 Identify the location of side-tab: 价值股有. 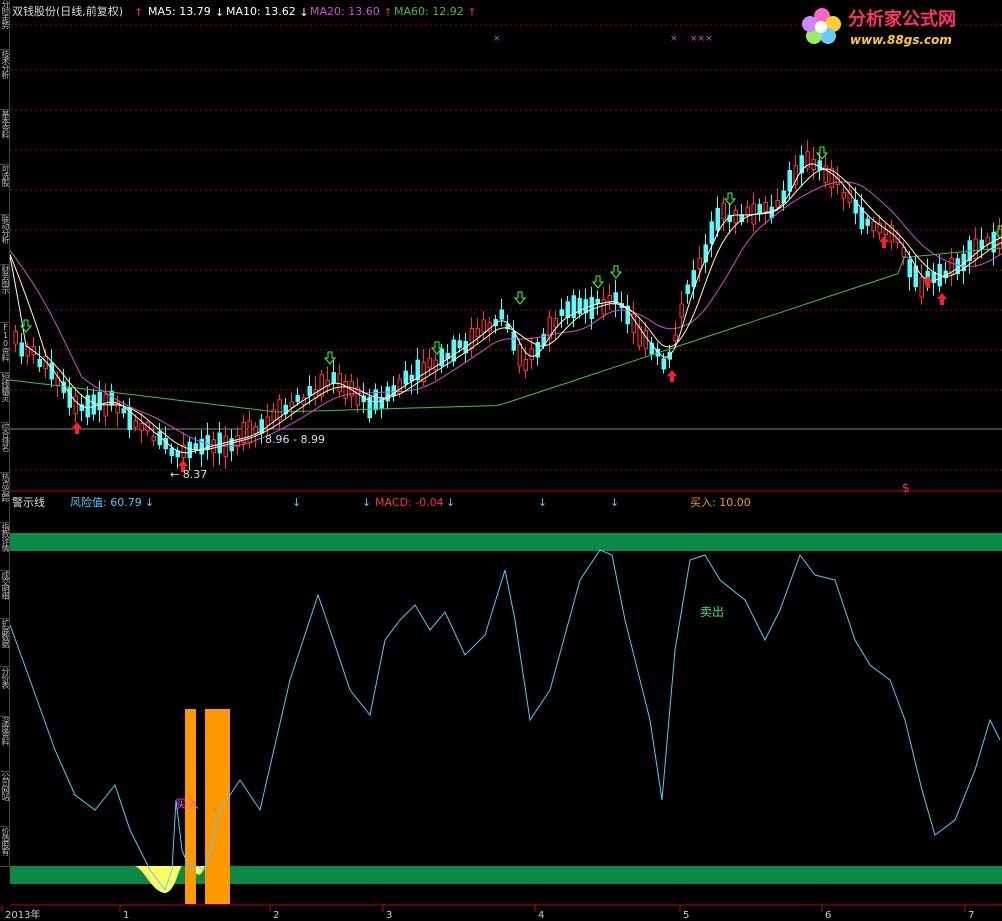
(5, 847).